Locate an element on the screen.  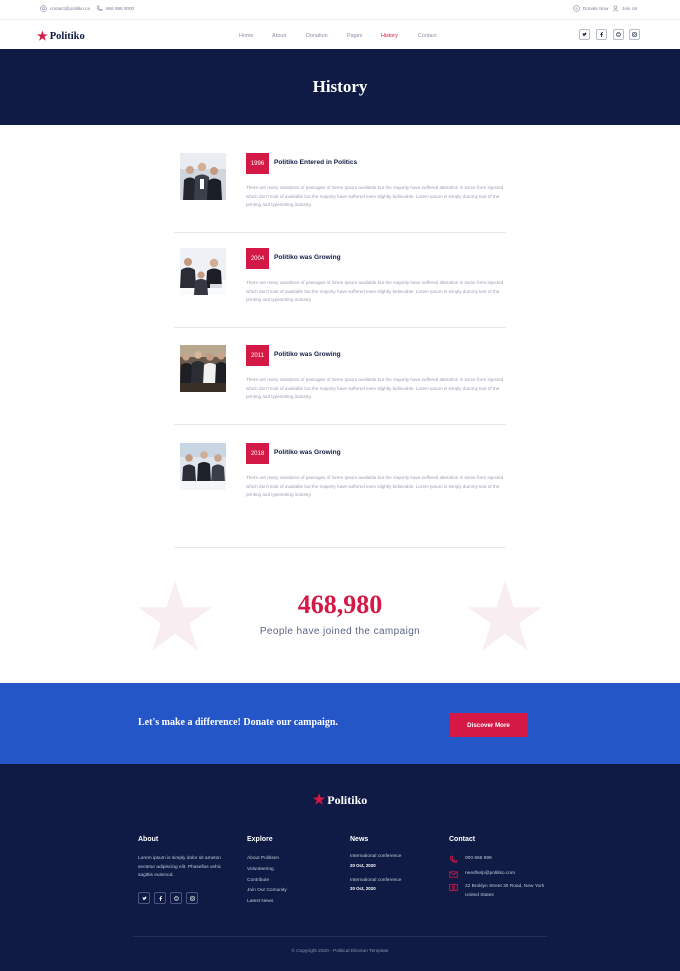
footer-contact-title: Contact is located at coordinates (462, 839).